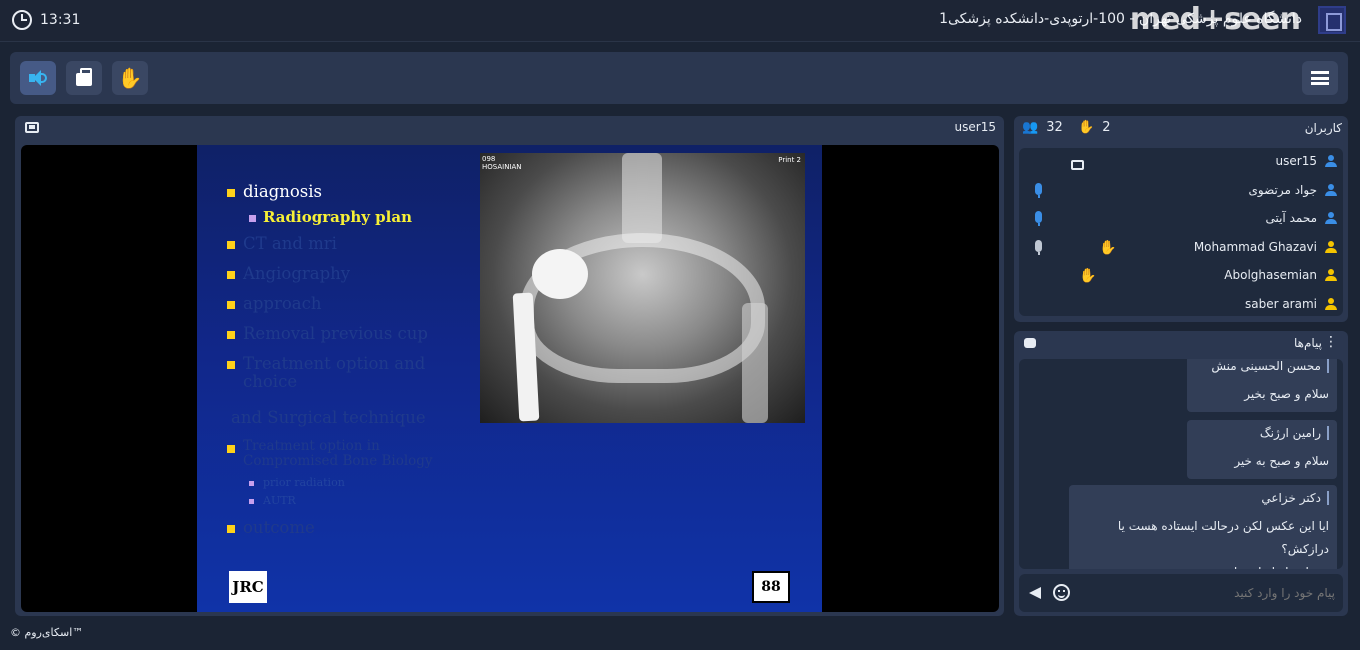 The image size is (1360, 650). Describe the element at coordinates (1307, 343) in the screenshot. I see `chat-title: پیام‌ها` at that location.